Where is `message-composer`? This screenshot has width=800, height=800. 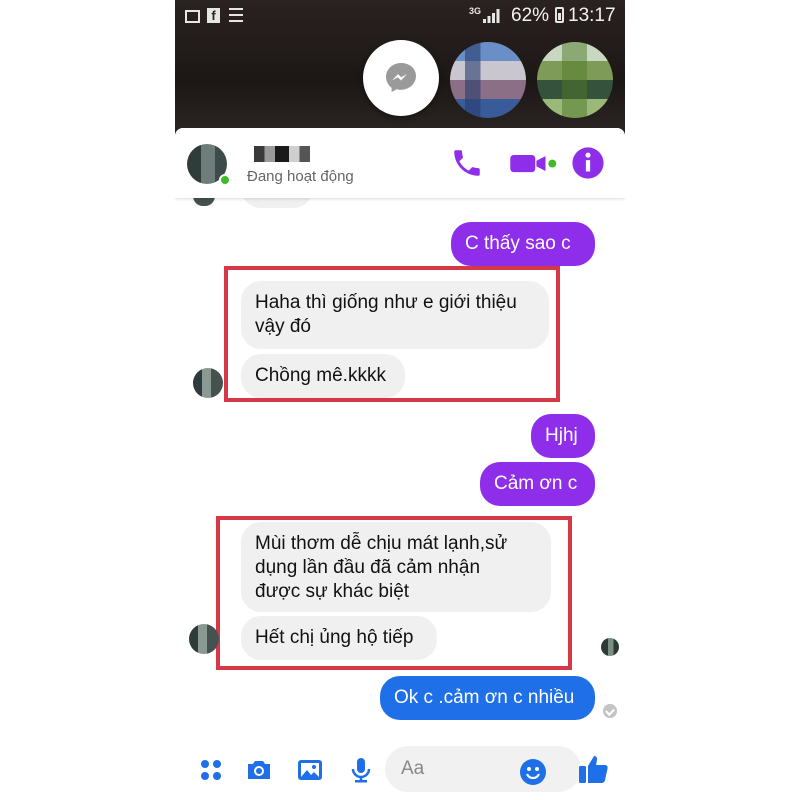
message-composer is located at coordinates (400, 768).